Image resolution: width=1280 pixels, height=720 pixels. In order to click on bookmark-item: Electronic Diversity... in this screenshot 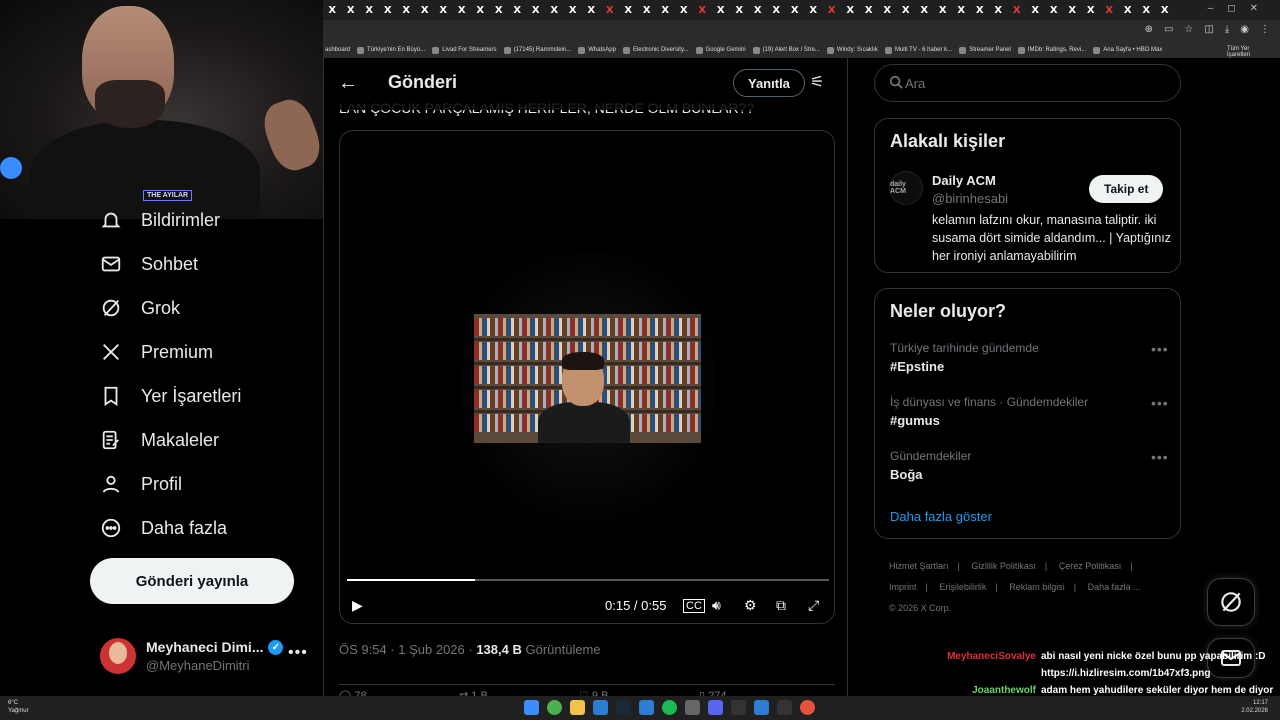, I will do `click(655, 50)`.